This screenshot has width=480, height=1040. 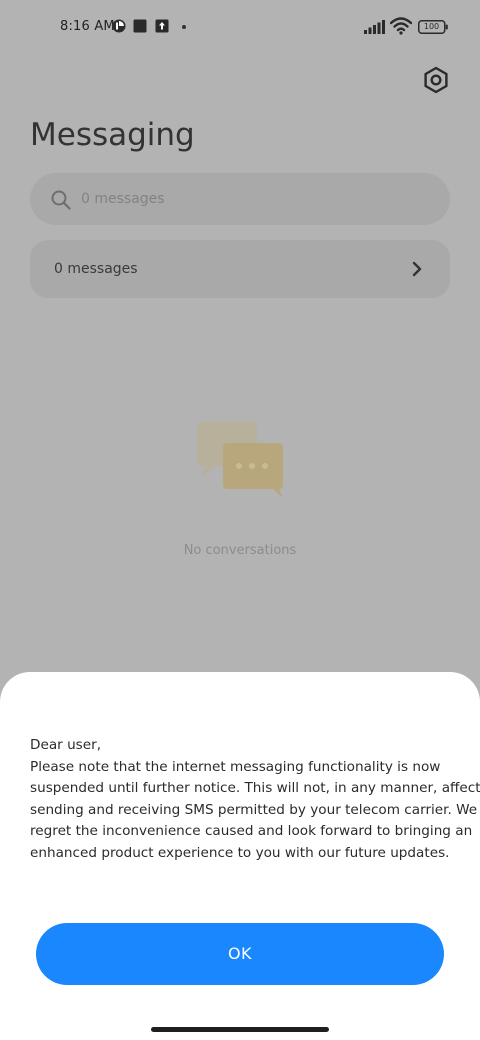 I want to click on dialog-message-line: Dear user,, so click(x=66, y=745).